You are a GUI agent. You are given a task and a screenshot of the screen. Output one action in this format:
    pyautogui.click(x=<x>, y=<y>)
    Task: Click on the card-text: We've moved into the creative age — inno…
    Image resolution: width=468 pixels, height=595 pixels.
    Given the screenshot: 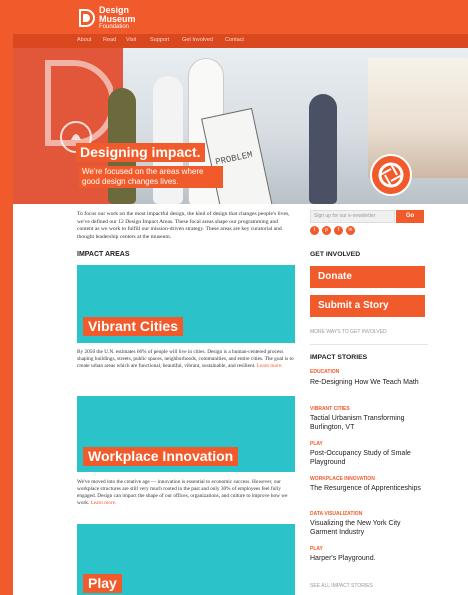 What is the action you would take?
    pyautogui.click(x=186, y=493)
    